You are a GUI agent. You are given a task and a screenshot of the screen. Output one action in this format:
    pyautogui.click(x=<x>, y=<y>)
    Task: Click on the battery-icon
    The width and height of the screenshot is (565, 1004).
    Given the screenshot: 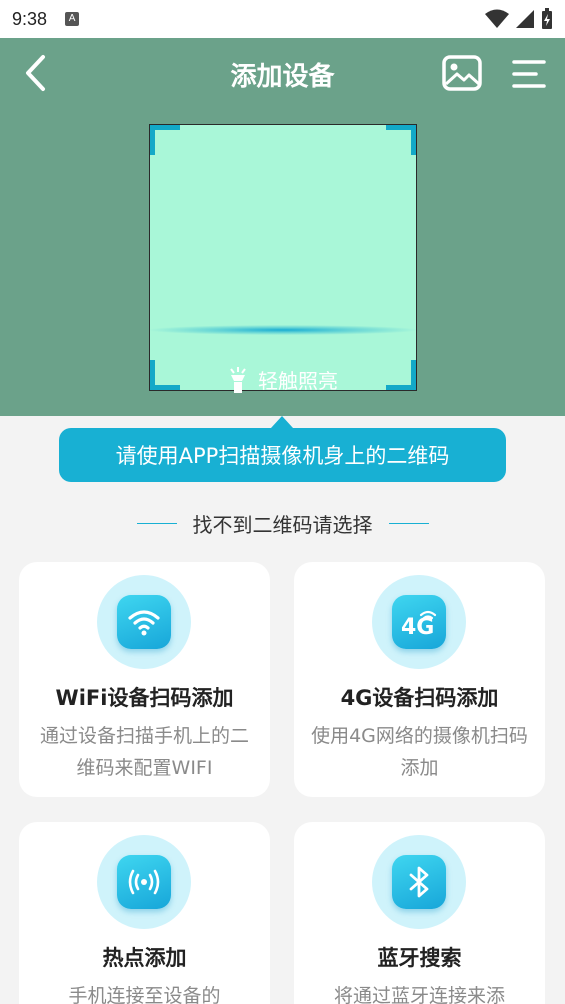 What is the action you would take?
    pyautogui.click(x=547, y=18)
    